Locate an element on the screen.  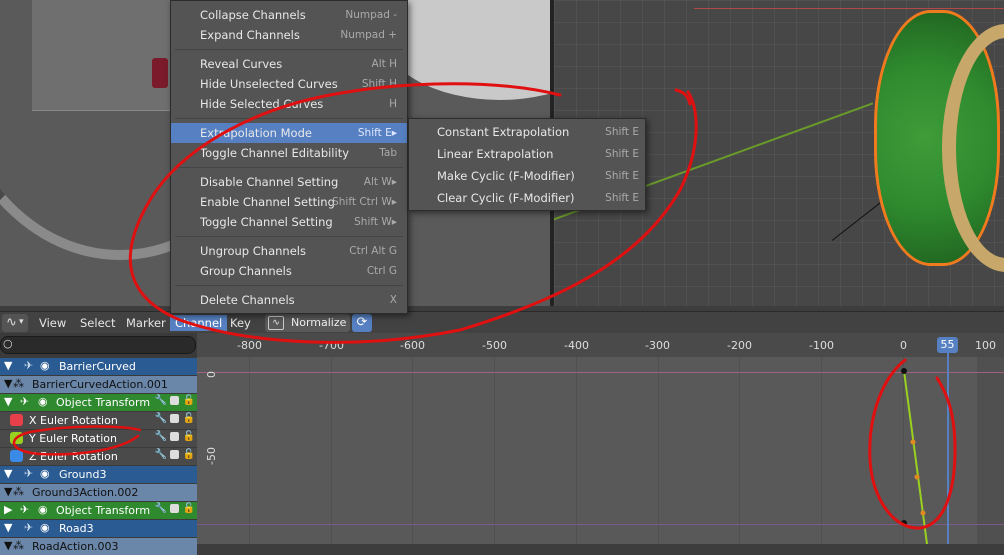
submenu-item-make-cyclic: Make Cyclic (F-Modifier) Shift E is located at coordinates (527, 176).